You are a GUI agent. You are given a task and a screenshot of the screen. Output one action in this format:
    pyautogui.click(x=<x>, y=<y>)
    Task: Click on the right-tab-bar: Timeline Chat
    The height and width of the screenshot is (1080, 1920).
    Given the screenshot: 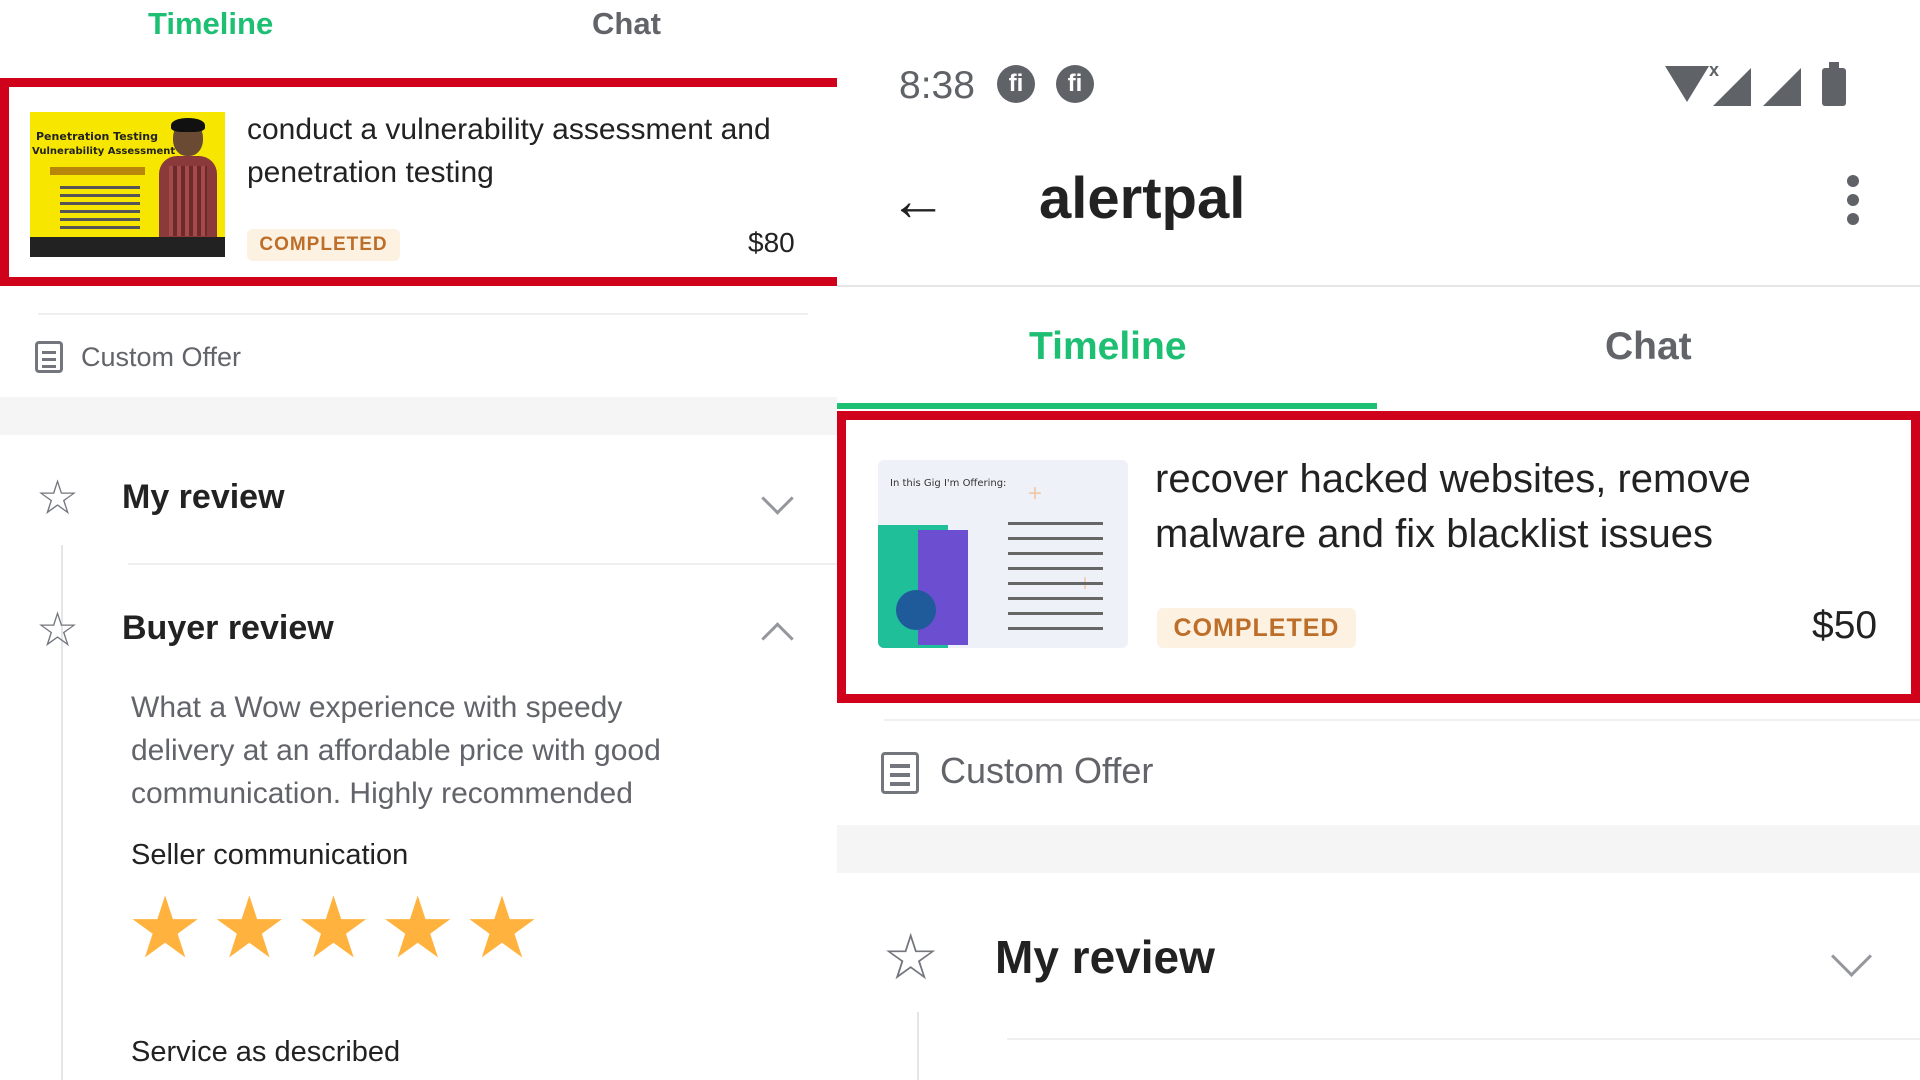 What is the action you would take?
    pyautogui.click(x=1378, y=347)
    